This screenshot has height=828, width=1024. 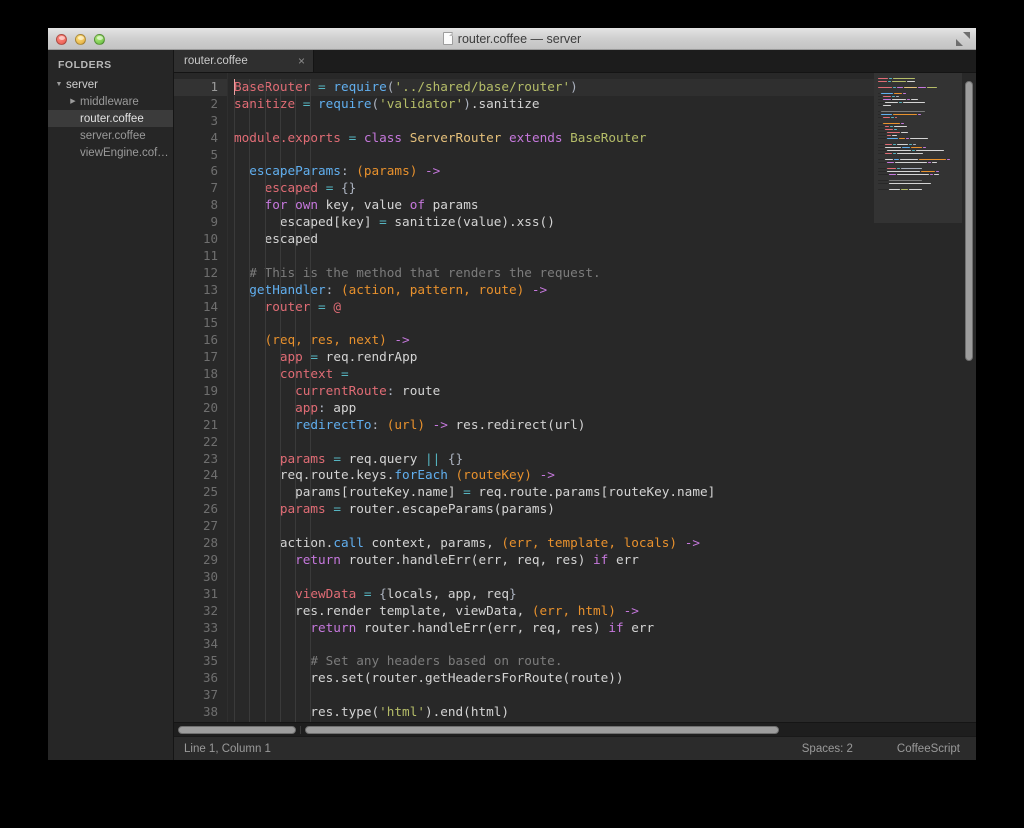 I want to click on code-line: sanitize = require('validator').sanitize, so click(x=554, y=104).